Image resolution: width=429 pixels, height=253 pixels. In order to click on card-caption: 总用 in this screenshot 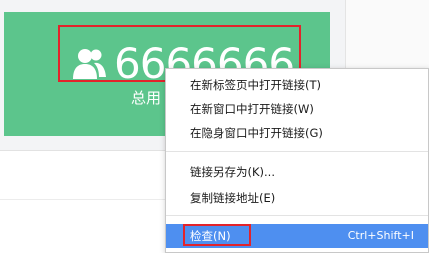, I will do `click(146, 98)`.